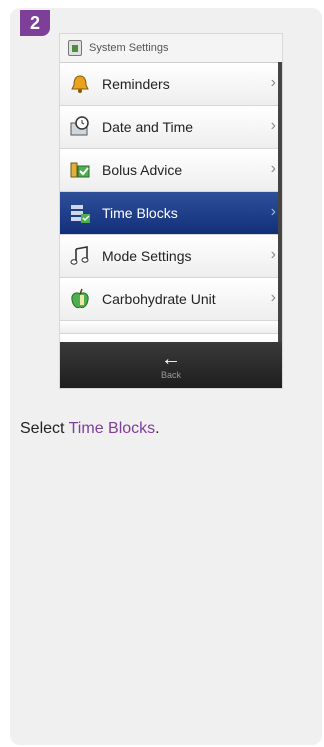 This screenshot has width=324, height=747. Describe the element at coordinates (157, 428) in the screenshot. I see `instruction-suffix: .` at that location.